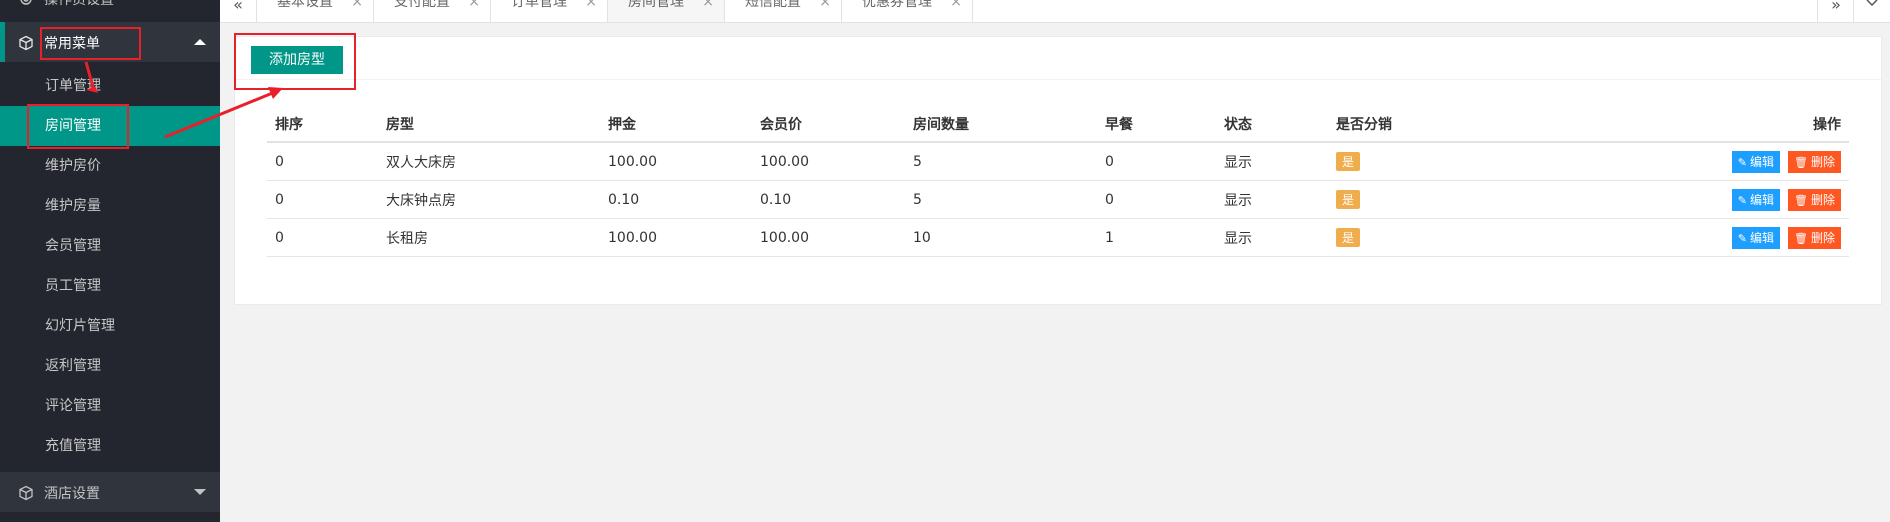  Describe the element at coordinates (1871, 11) in the screenshot. I see `tabs-menu-chevron-down-icon` at that location.